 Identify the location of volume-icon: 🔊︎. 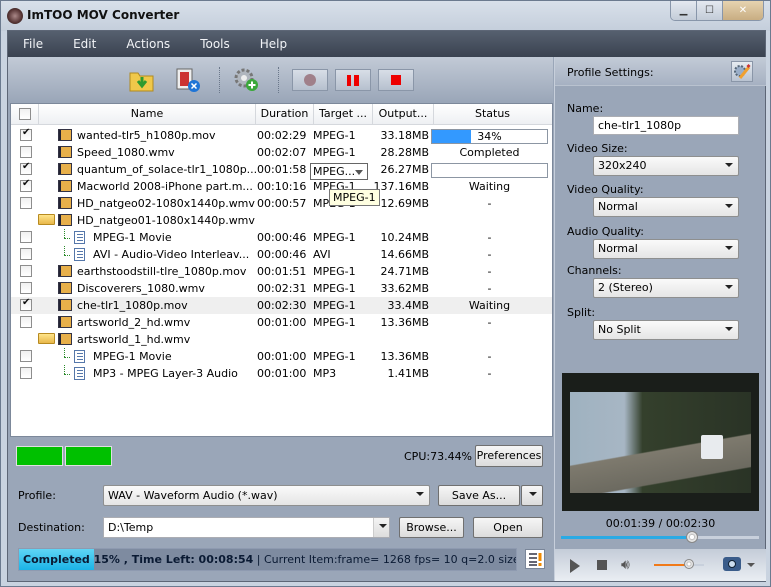
(625, 565).